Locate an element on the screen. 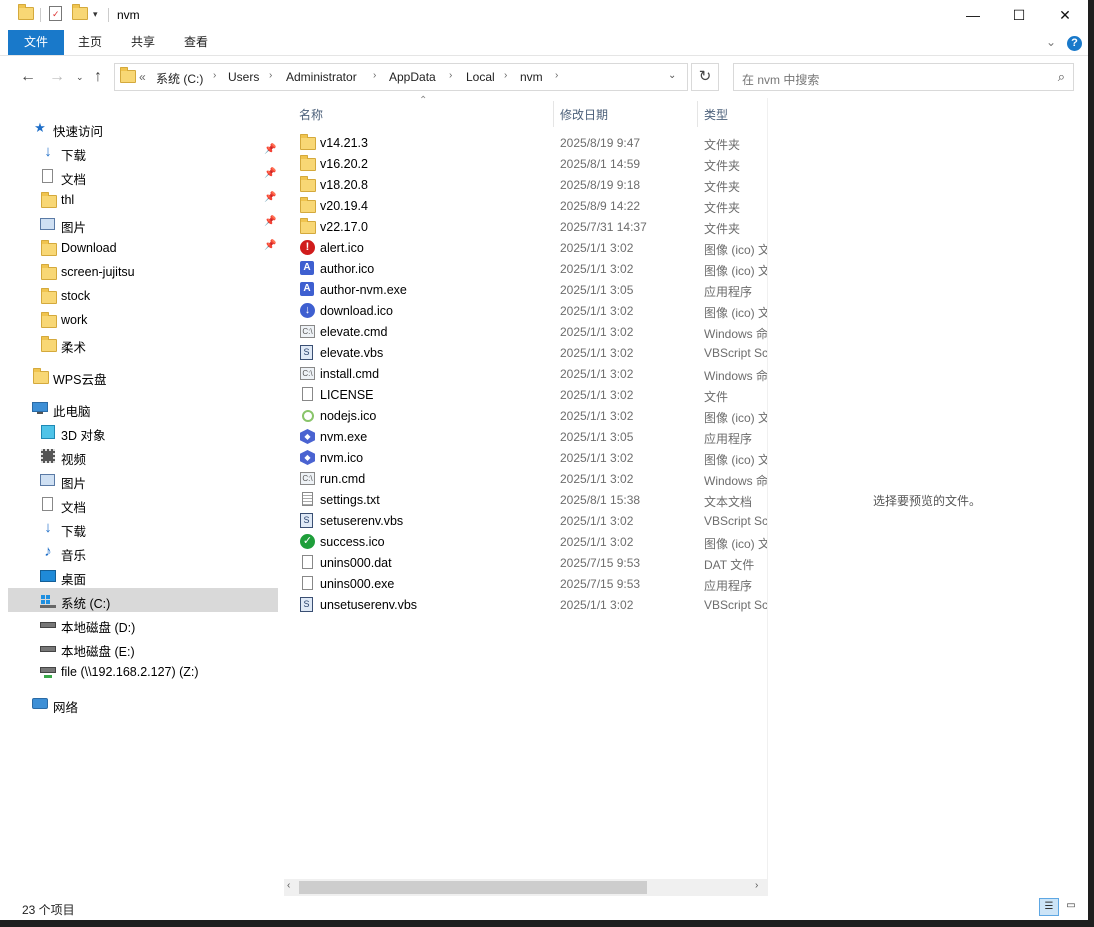 This screenshot has height=927, width=1094. file-row: ◆ nvm.exe 2025/1/1 3:05 应用程序 is located at coordinates (532, 437).